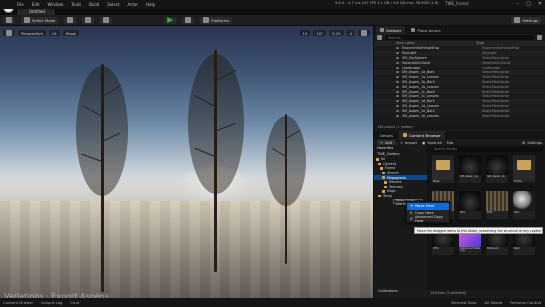  I want to click on minimize-icon: –, so click(518, 4).